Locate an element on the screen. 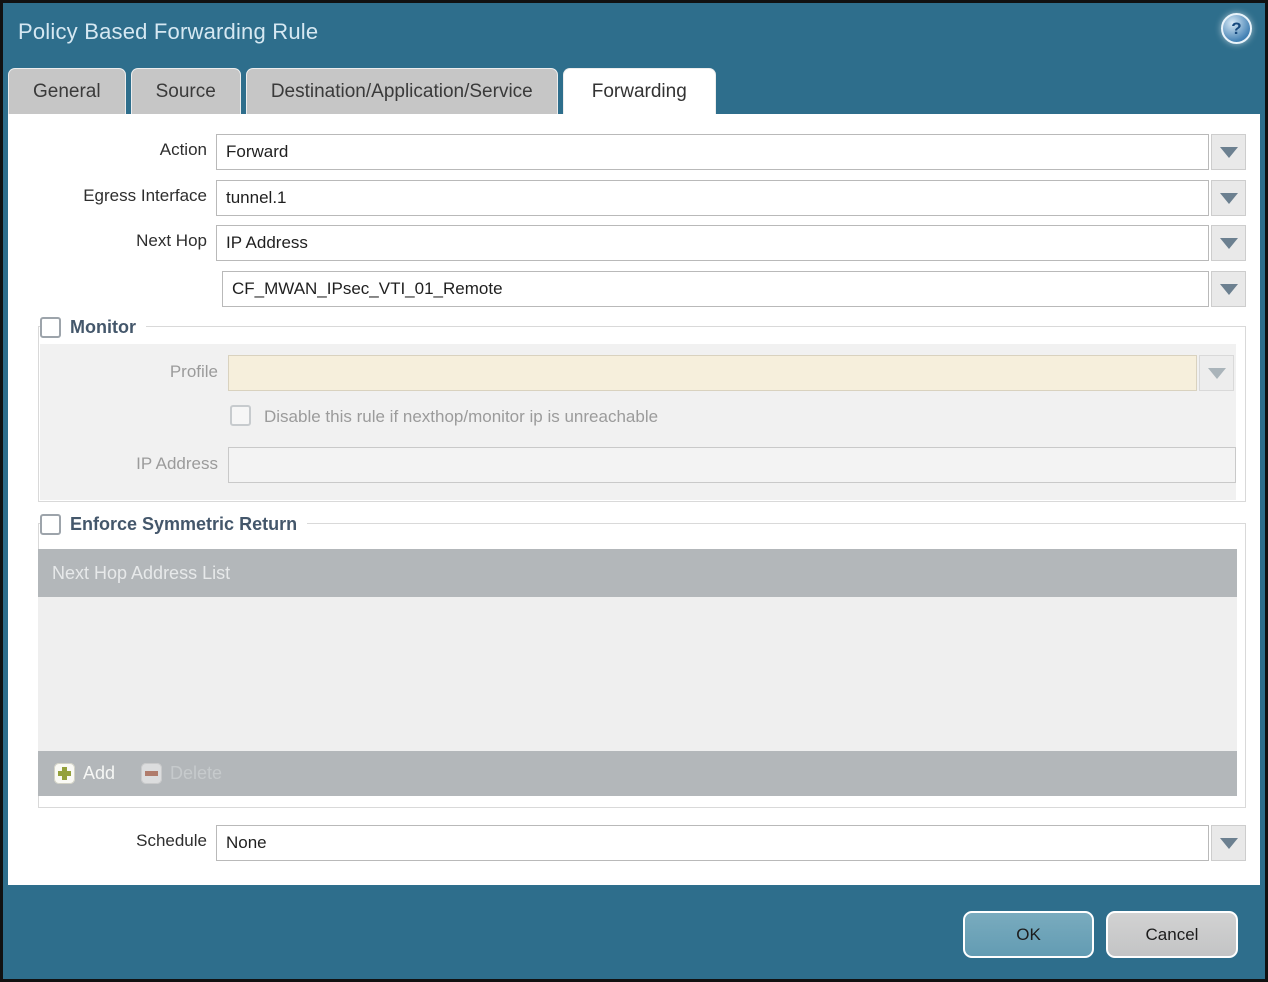  egress-interface-dropdown-button is located at coordinates (1228, 198).